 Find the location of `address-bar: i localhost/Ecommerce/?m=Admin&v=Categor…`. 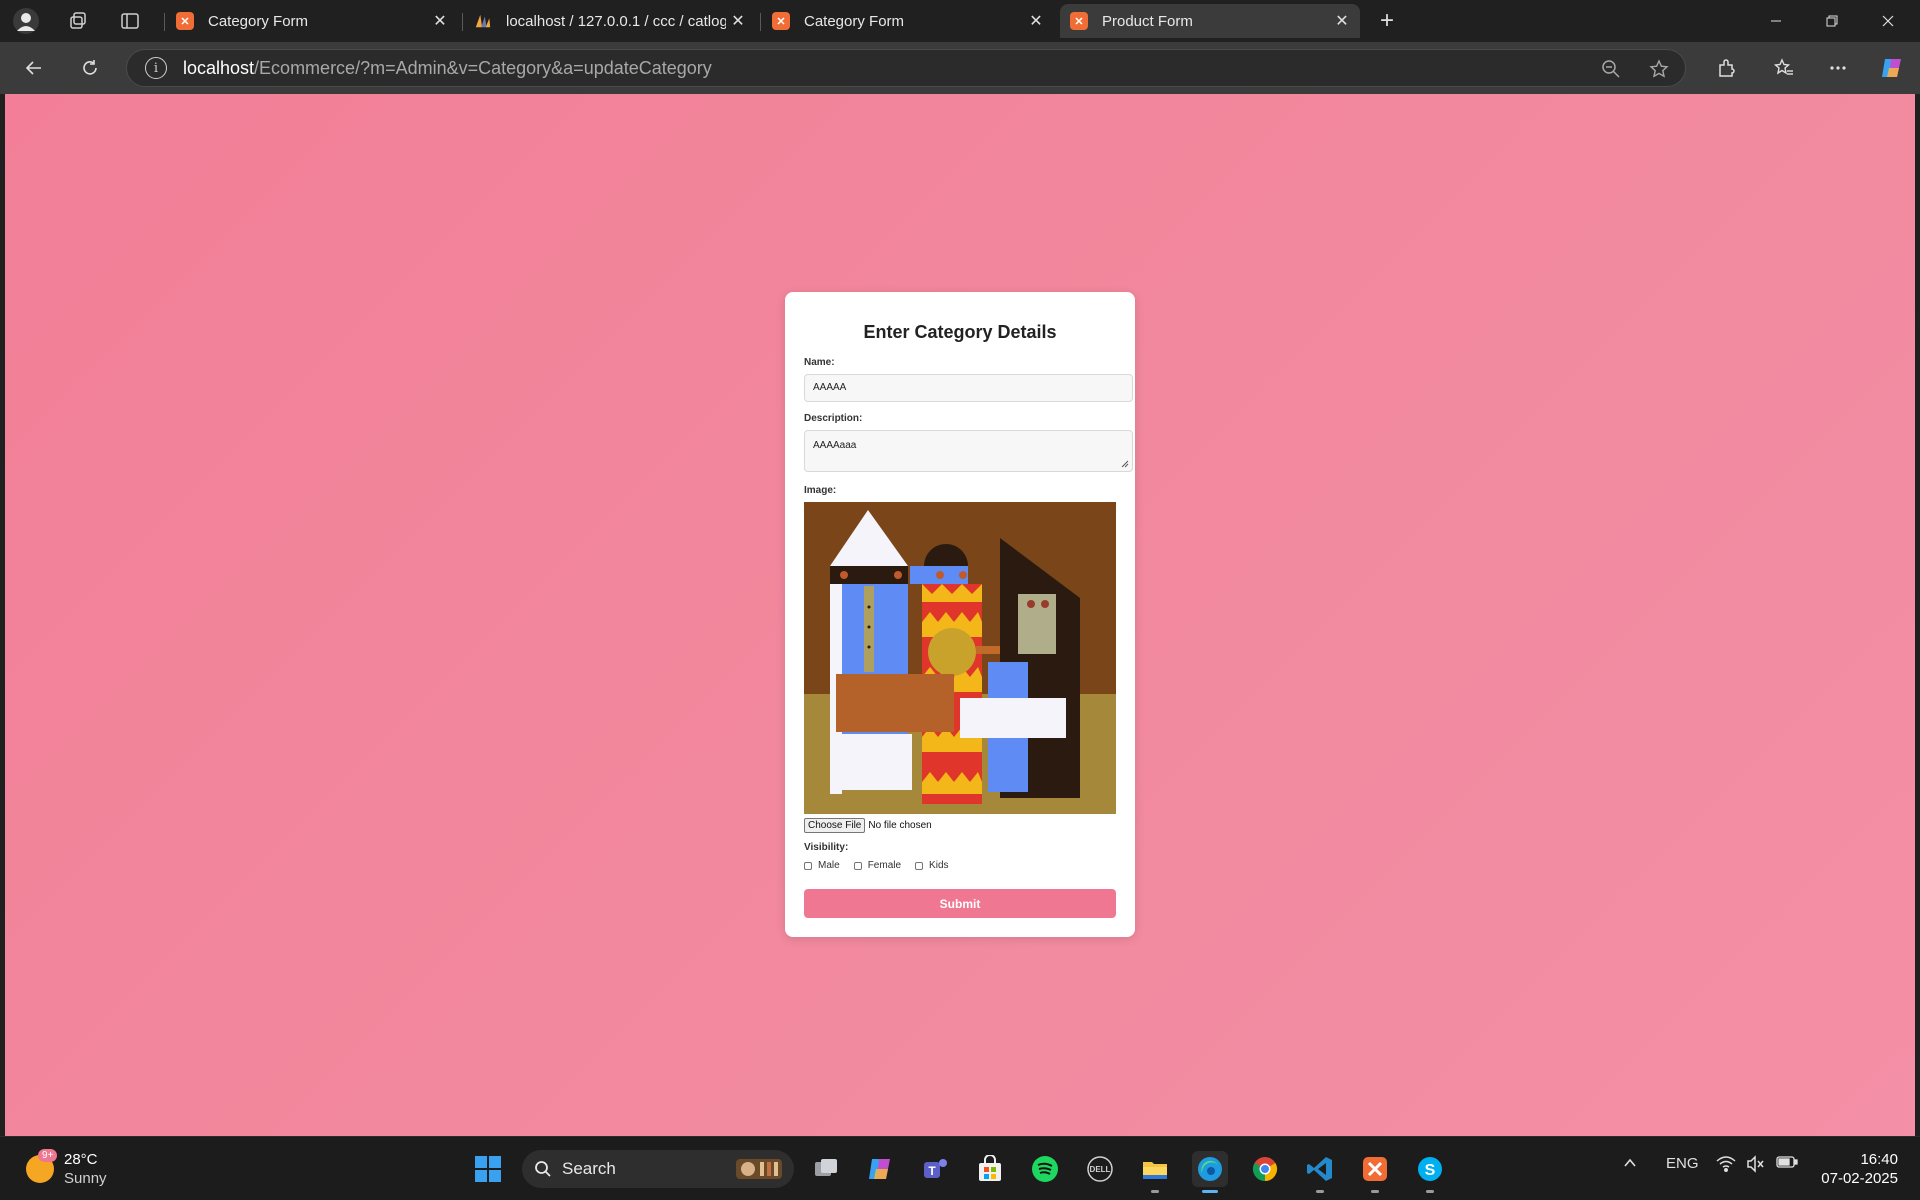

address-bar: i localhost/Ecommerce/?m=Admin&v=Categor… is located at coordinates (906, 68).